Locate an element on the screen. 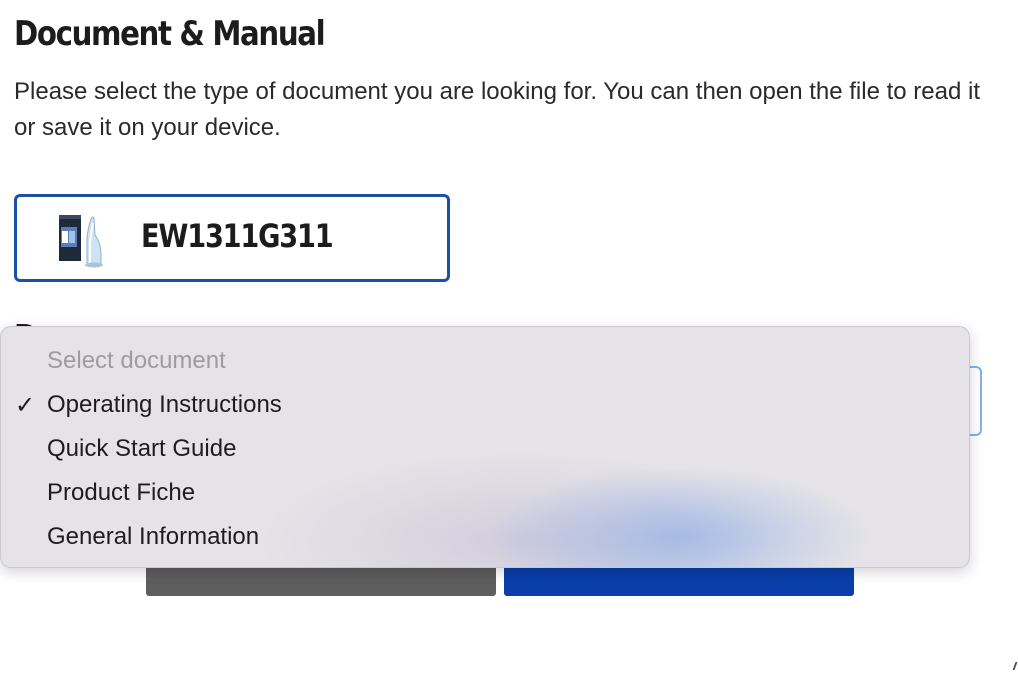 The height and width of the screenshot is (674, 1018). dropdown-option-general-information: General Information is located at coordinates (485, 537).